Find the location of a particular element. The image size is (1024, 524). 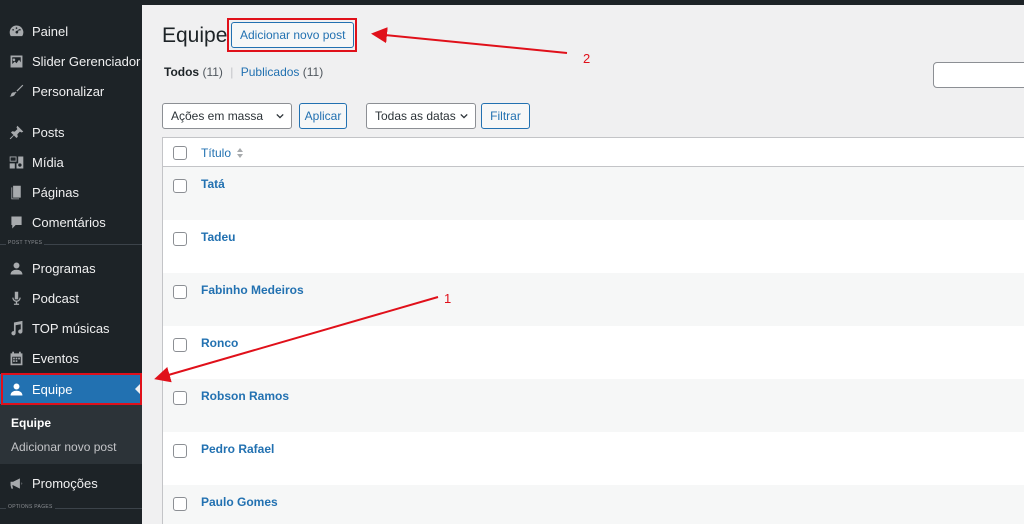

apply-button: Aplicar is located at coordinates (323, 116).